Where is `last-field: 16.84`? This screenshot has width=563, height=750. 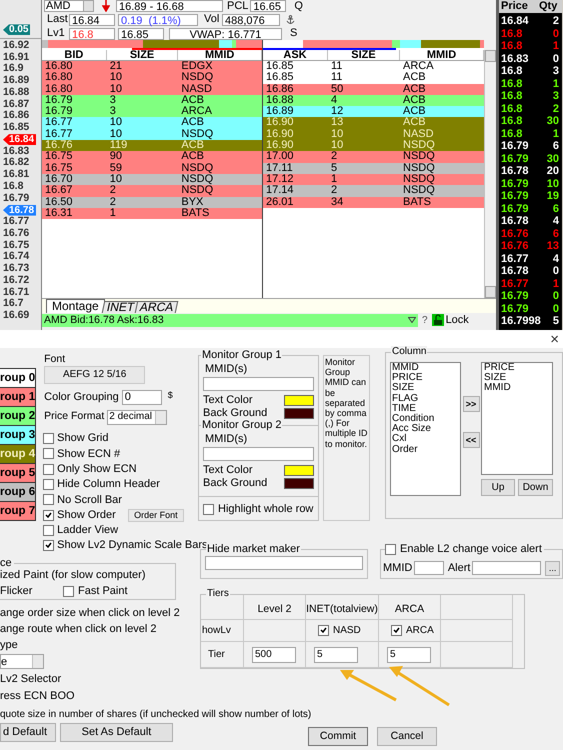
last-field: 16.84 is located at coordinates (92, 20).